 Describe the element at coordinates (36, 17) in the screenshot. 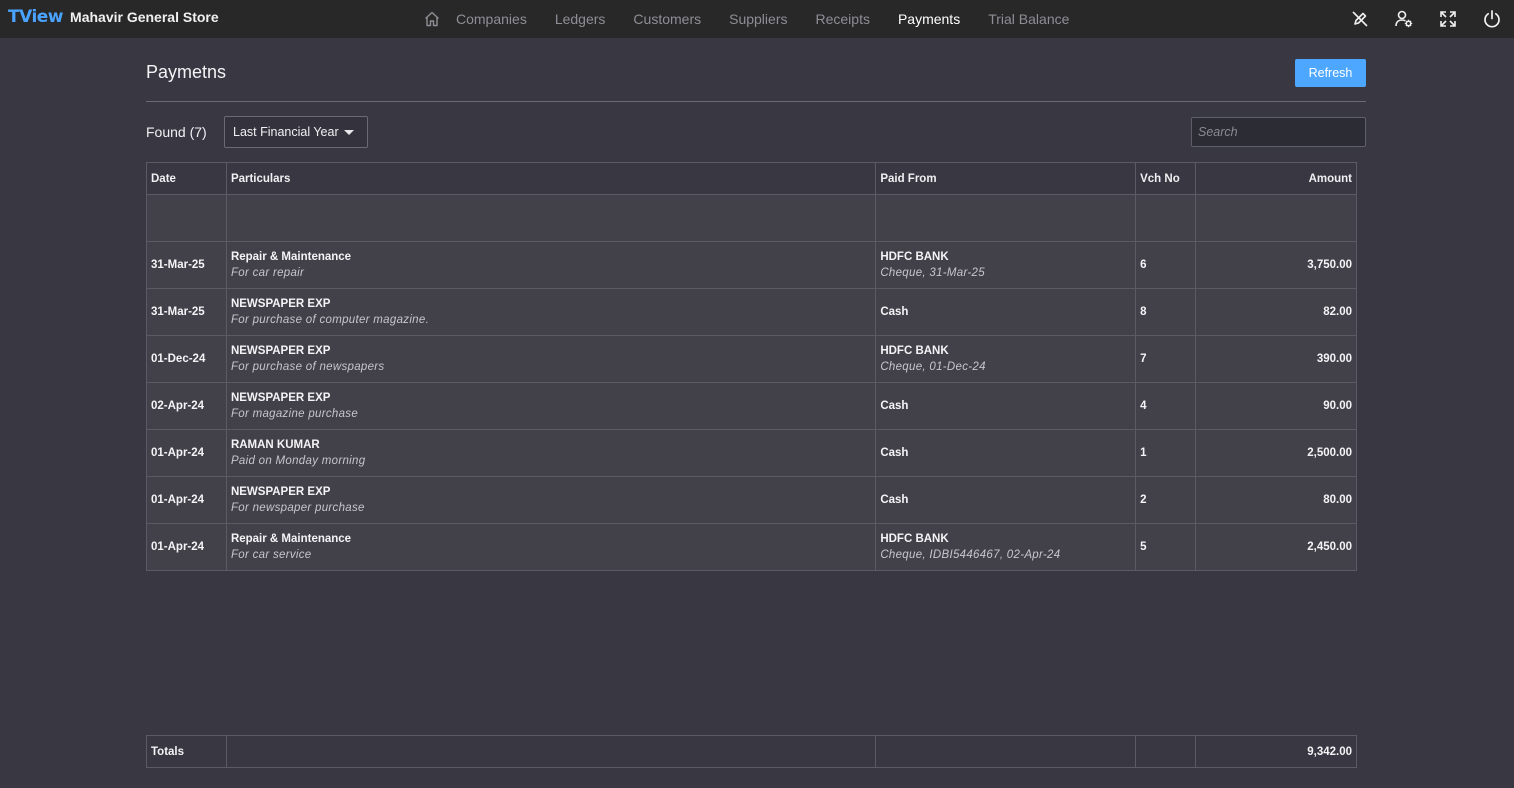

I see `app-logo: TView` at that location.